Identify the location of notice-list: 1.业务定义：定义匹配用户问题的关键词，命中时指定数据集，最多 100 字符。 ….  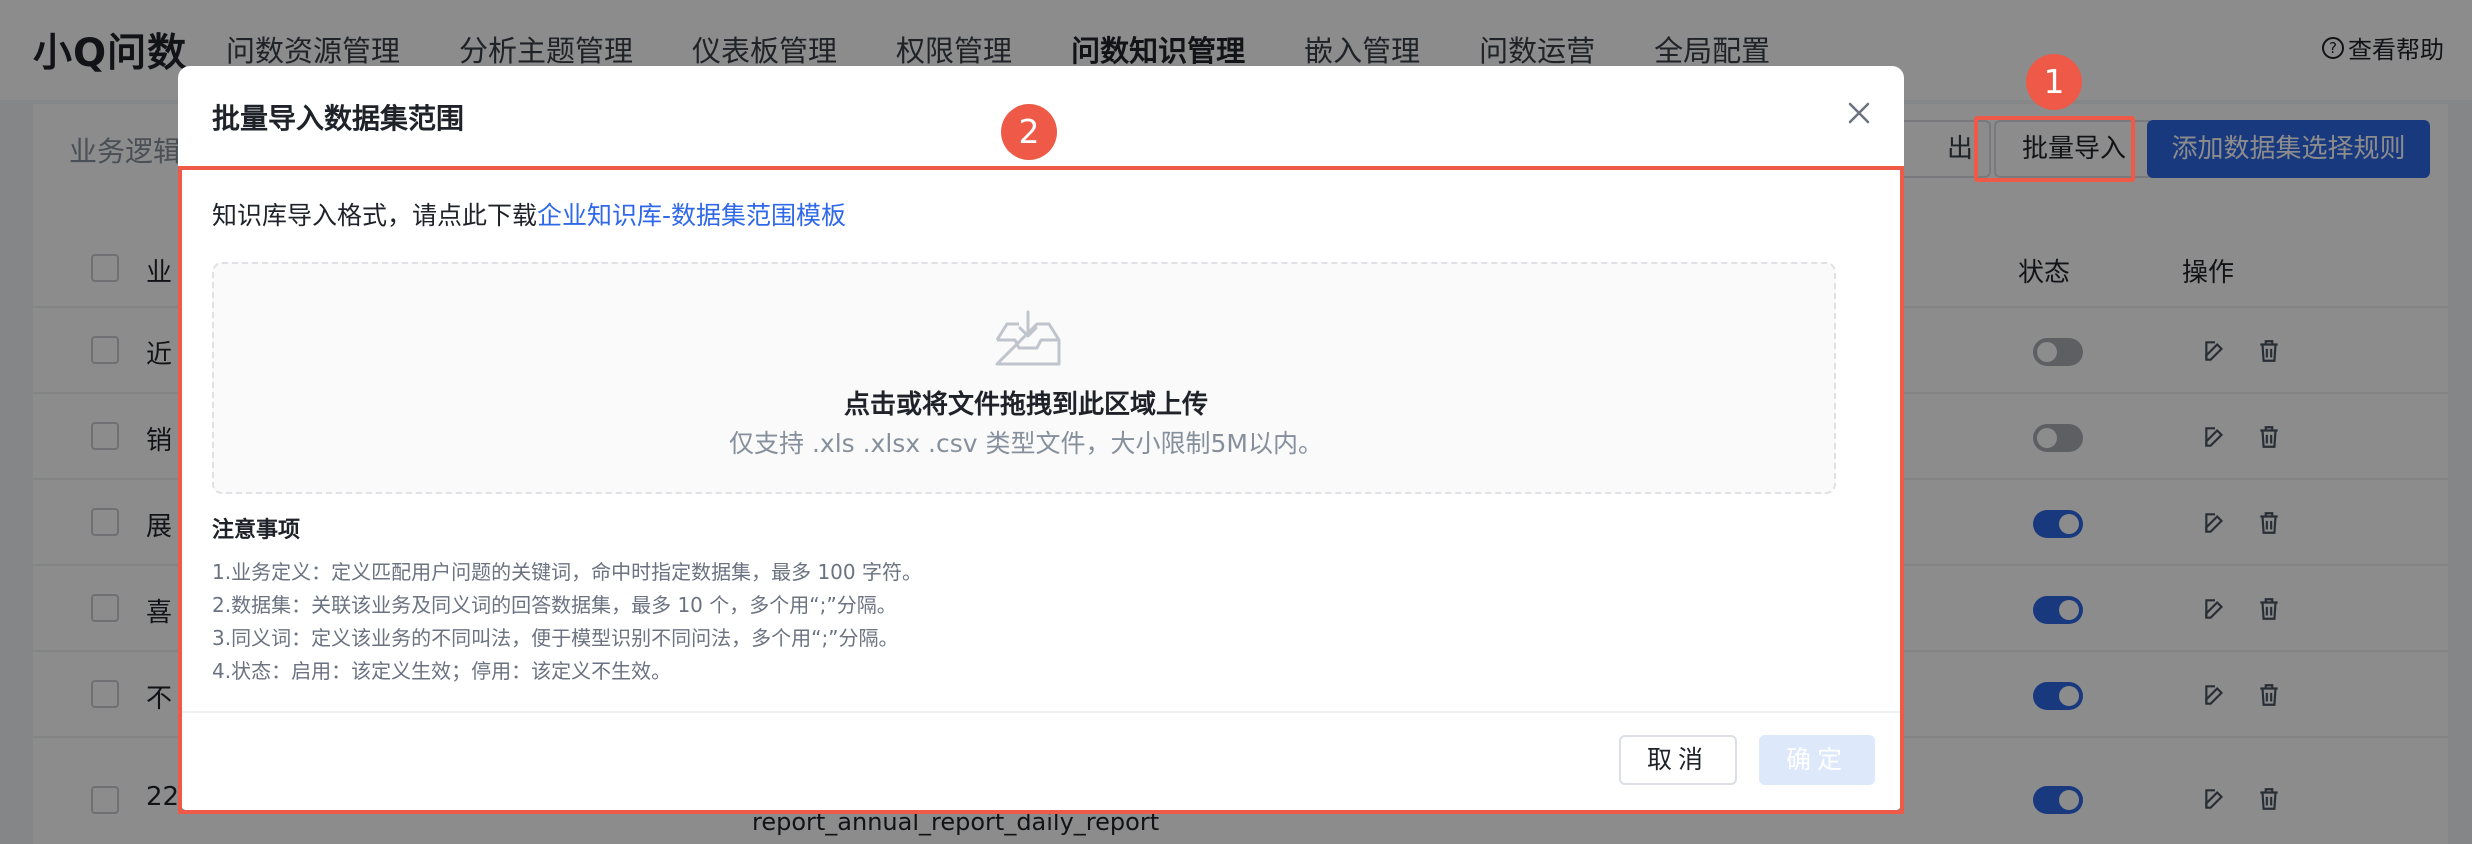
(567, 622).